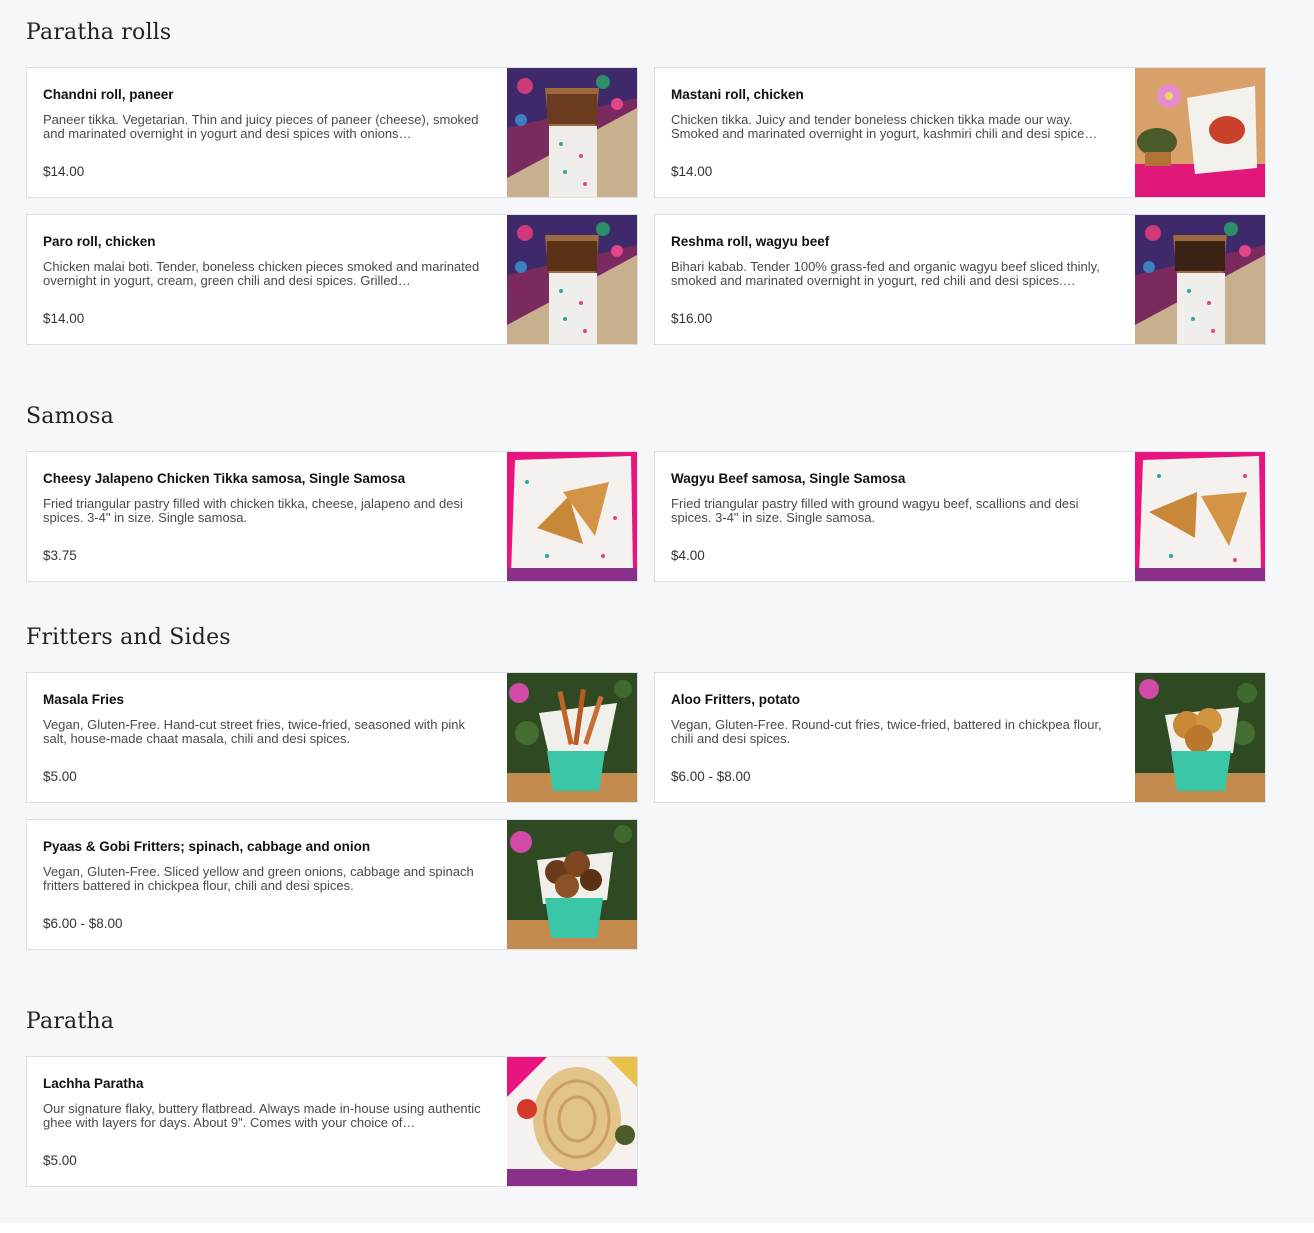 The width and height of the screenshot is (1314, 1233). I want to click on item-price: $3.75, so click(60, 555).